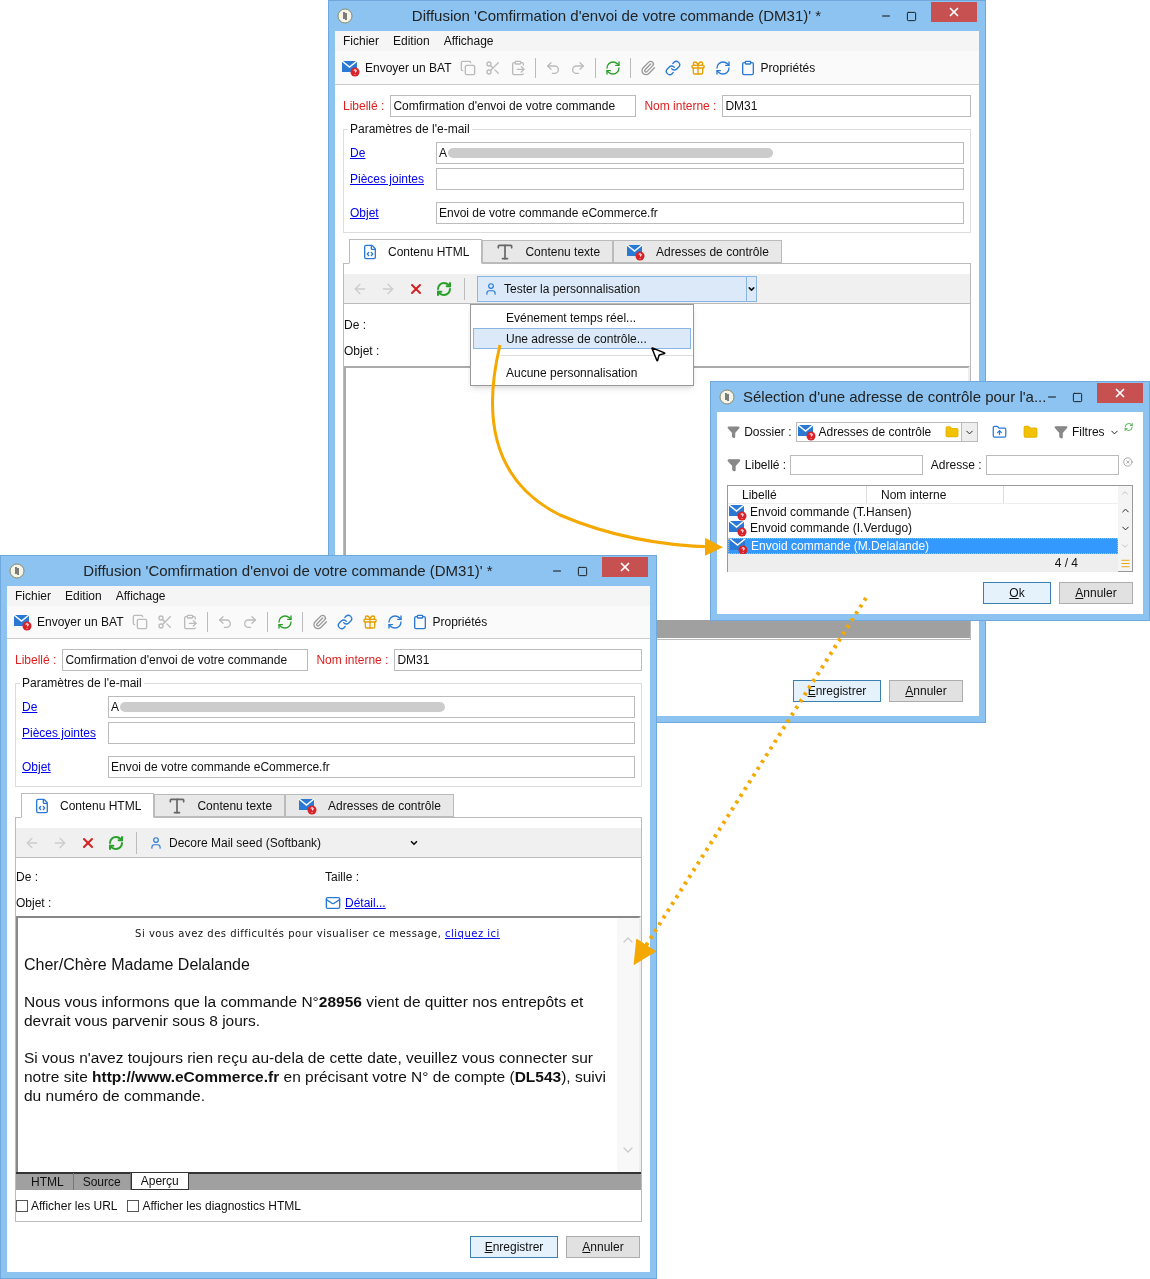 This screenshot has height=1279, width=1150. Describe the element at coordinates (886, 432) in the screenshot. I see `folder-combo: Adresses de contrôle` at that location.